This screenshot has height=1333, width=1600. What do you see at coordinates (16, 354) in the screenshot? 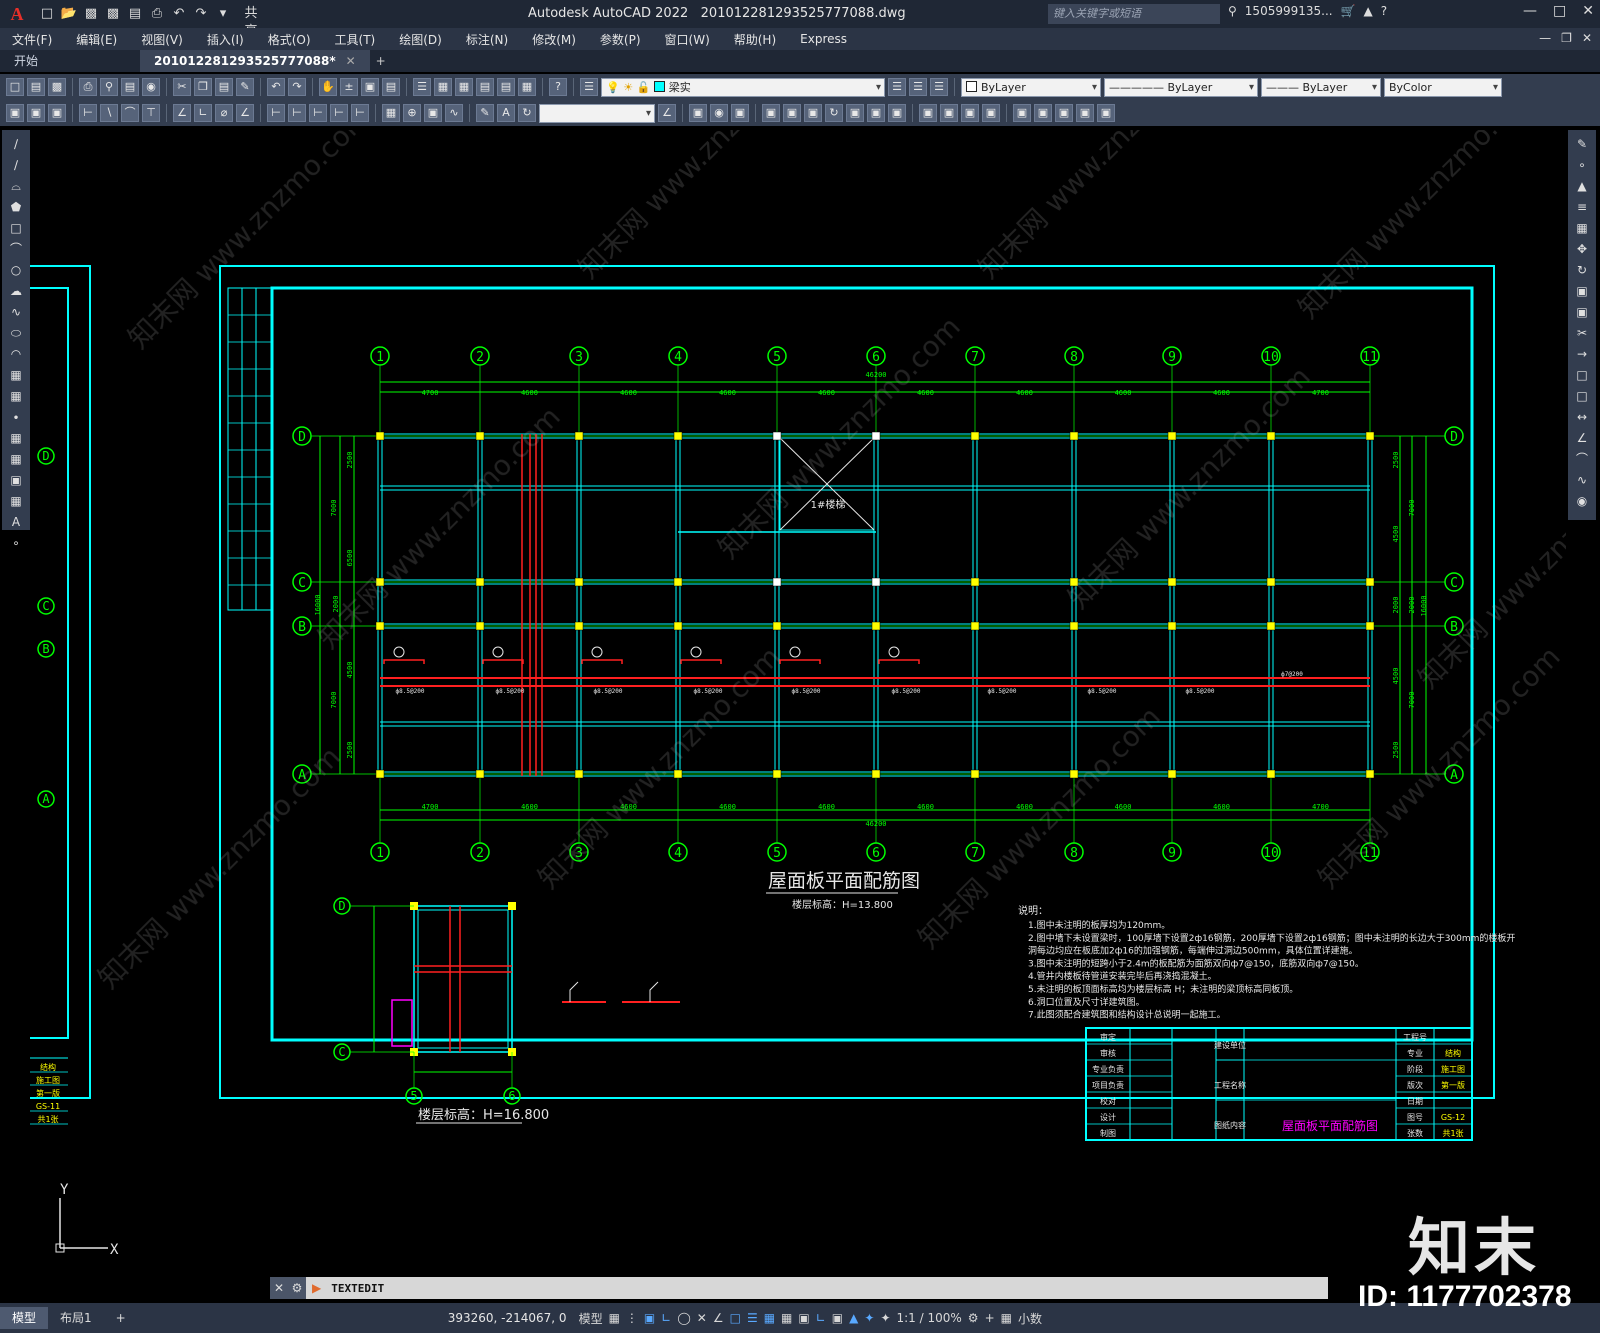
I see `ellipse-arc-icon: ◠` at bounding box center [16, 354].